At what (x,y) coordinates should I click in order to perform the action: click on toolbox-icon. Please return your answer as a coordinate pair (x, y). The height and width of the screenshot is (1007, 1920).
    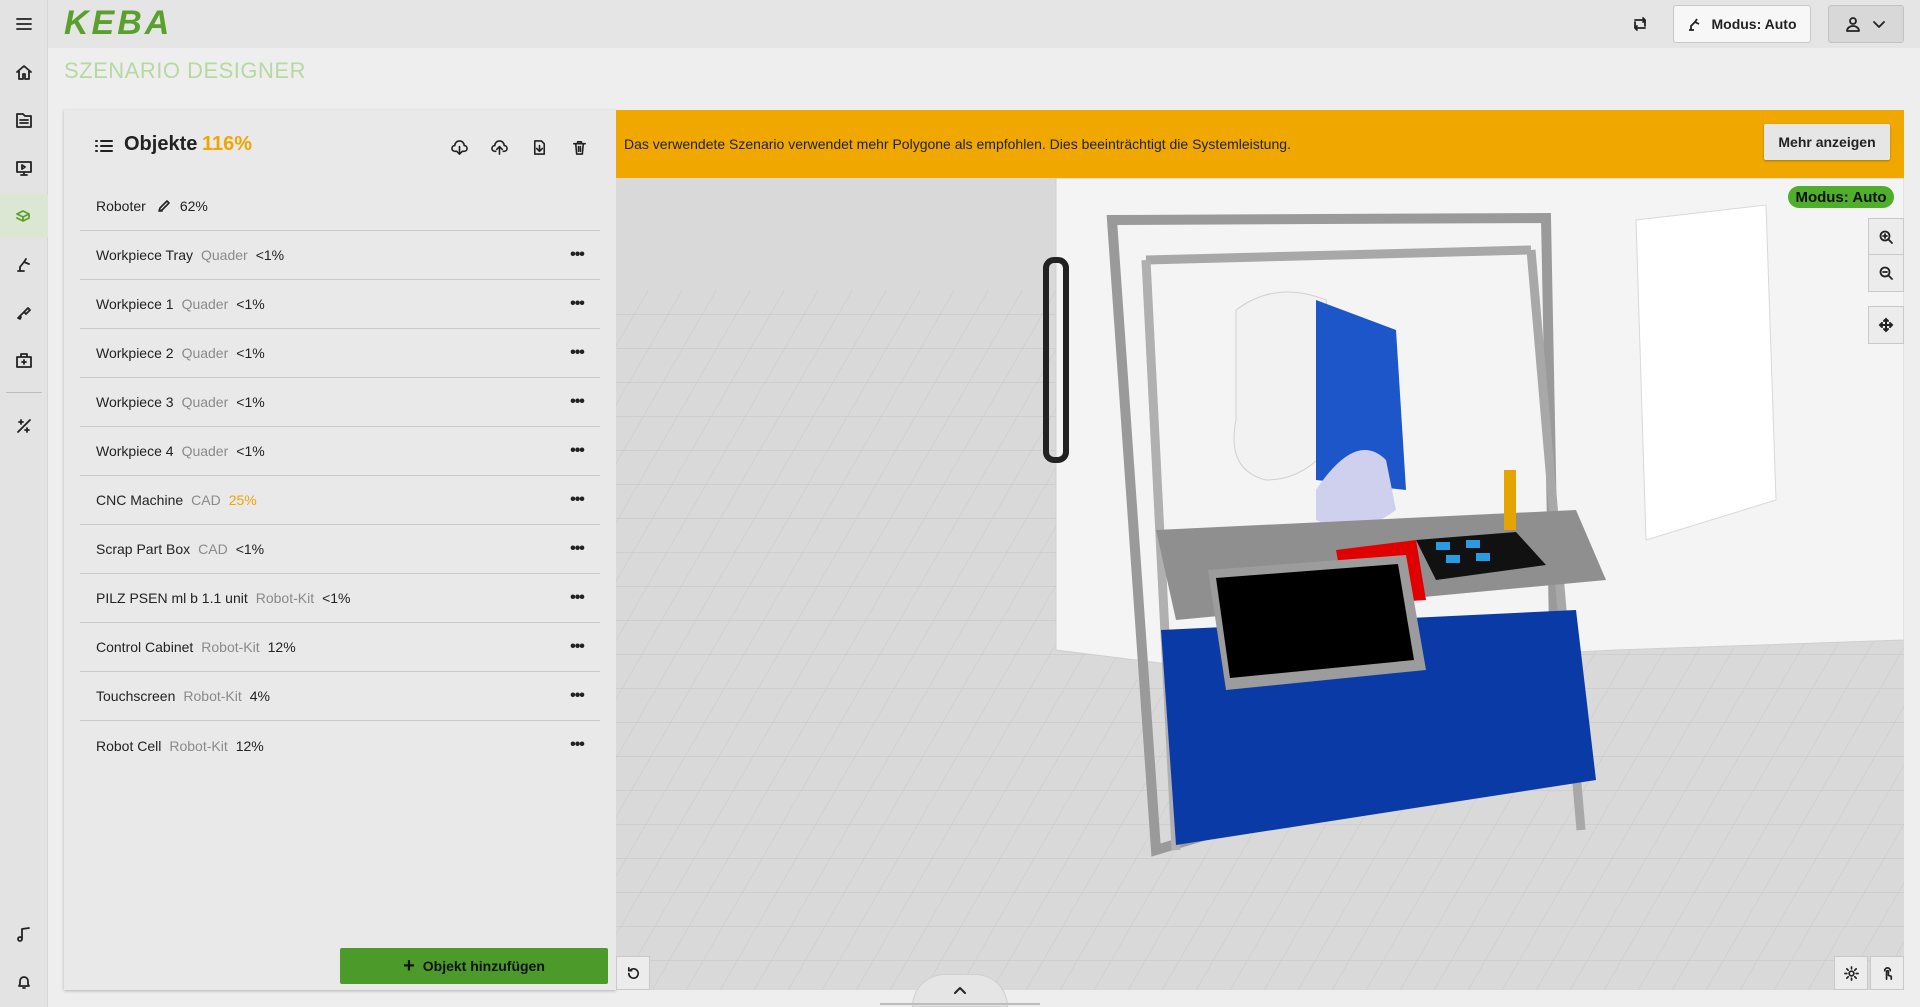
    Looking at the image, I should click on (24, 360).